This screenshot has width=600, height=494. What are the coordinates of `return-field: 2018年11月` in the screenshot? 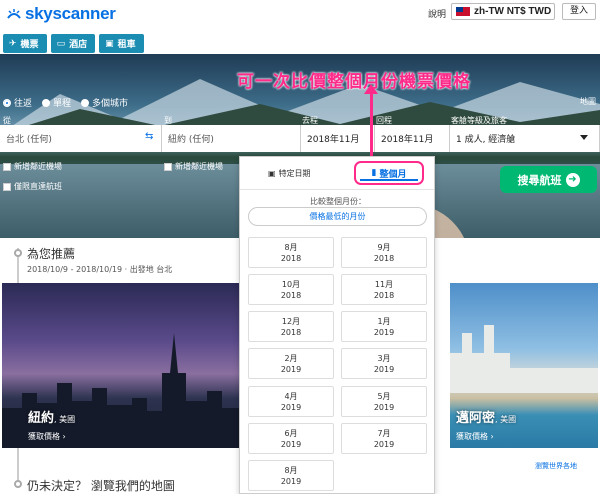 It's located at (412, 138).